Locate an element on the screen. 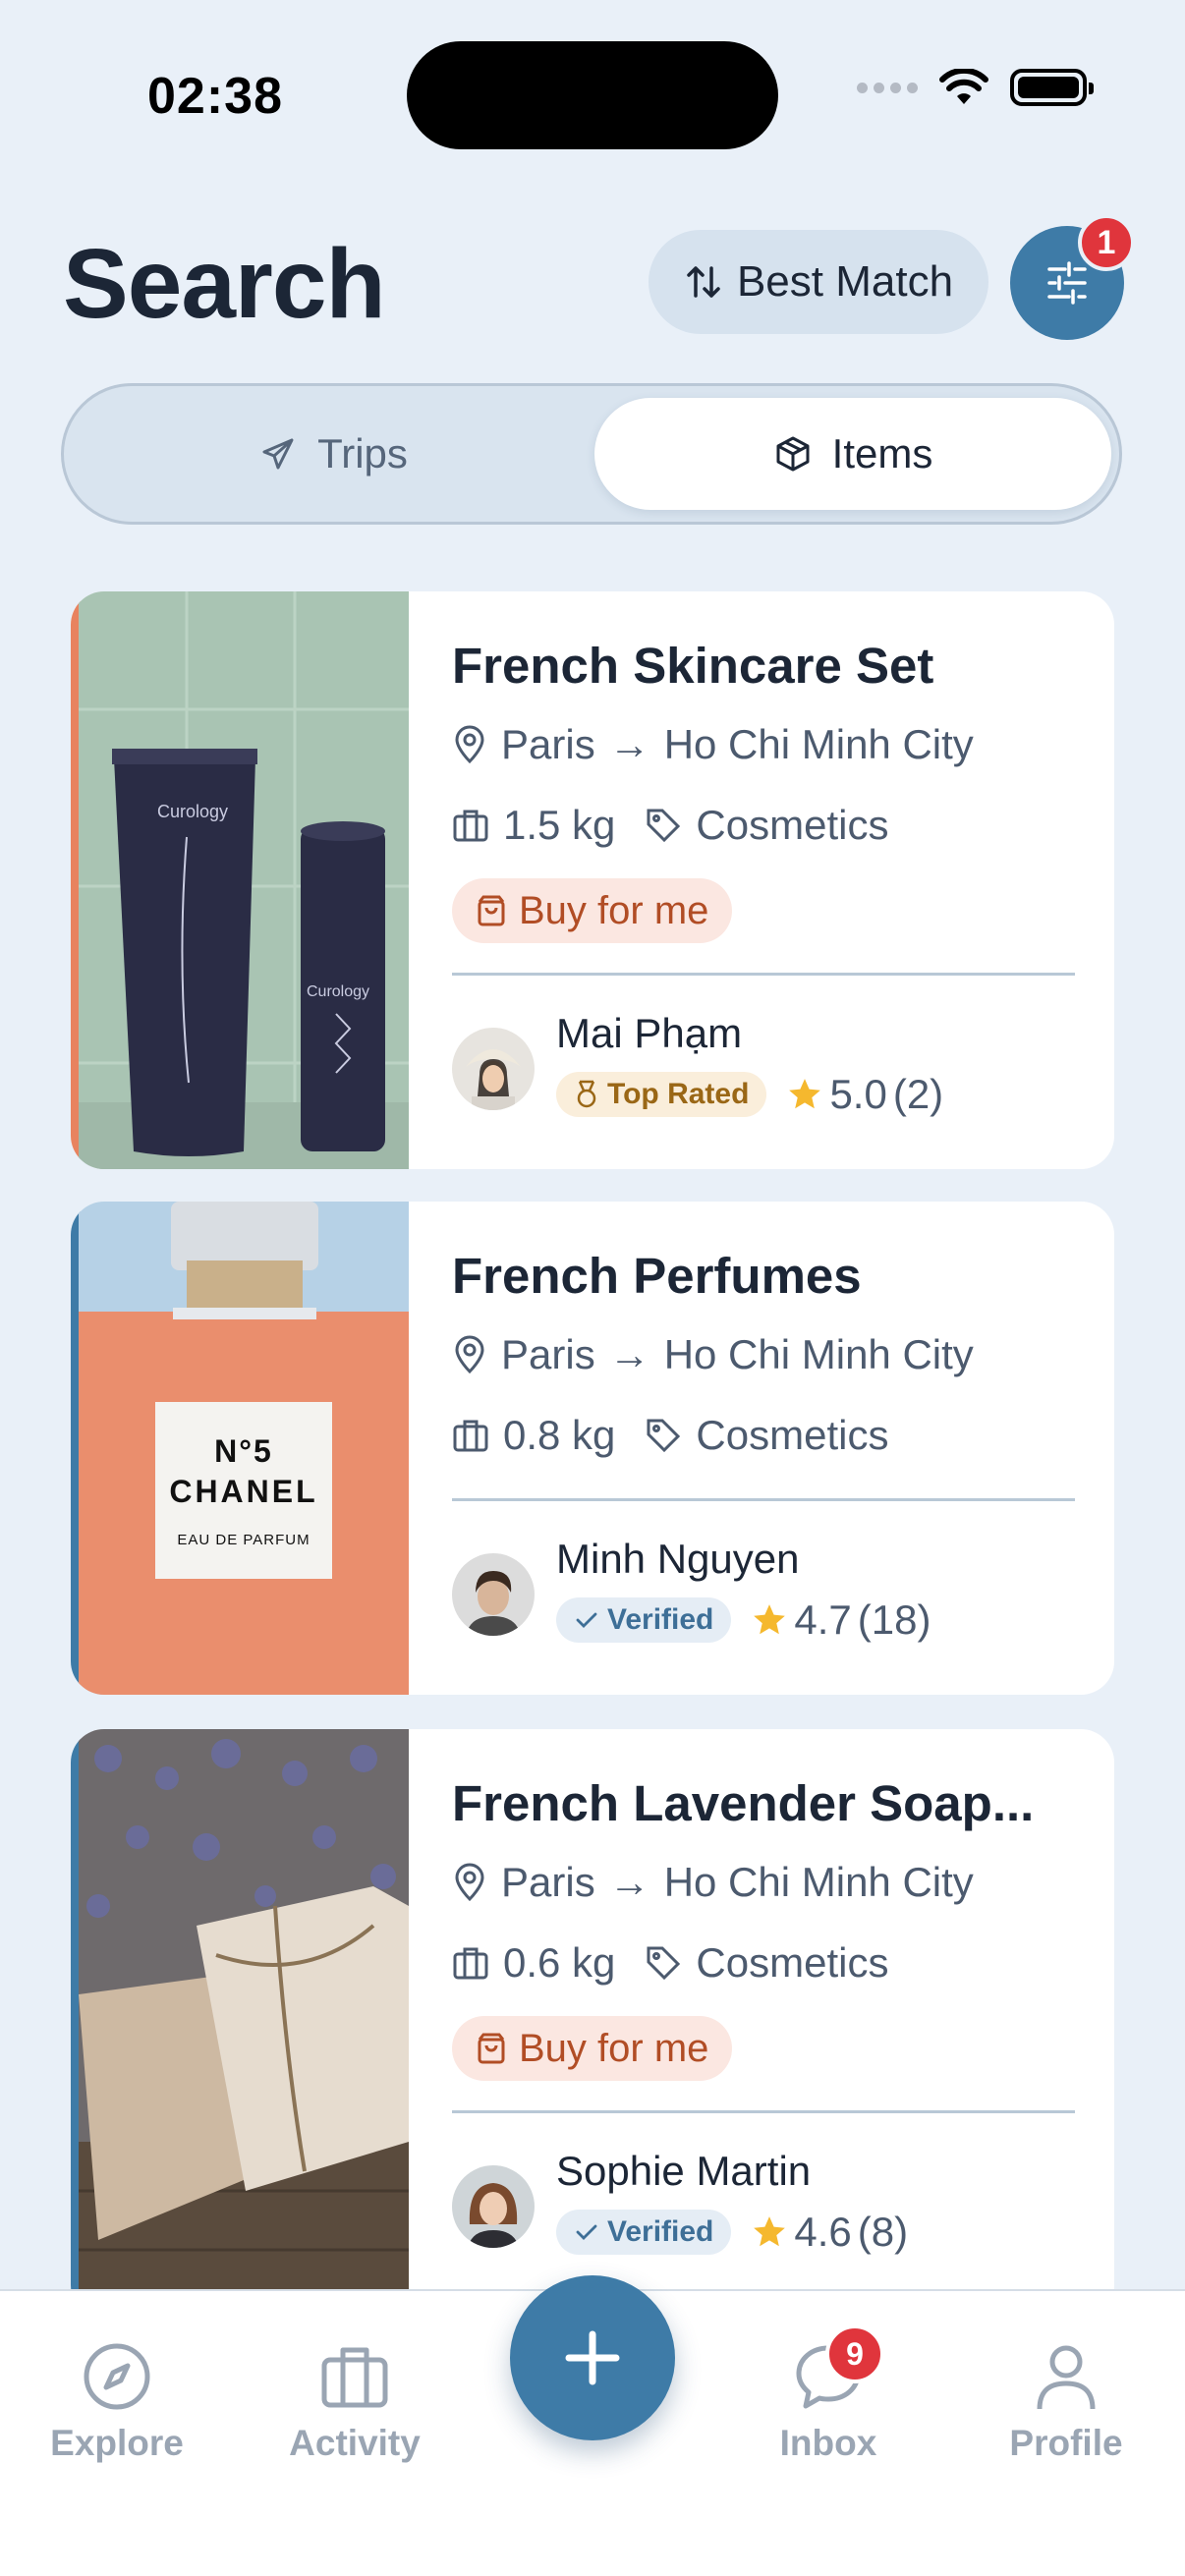  nav-activity: Activity is located at coordinates (354, 2402).